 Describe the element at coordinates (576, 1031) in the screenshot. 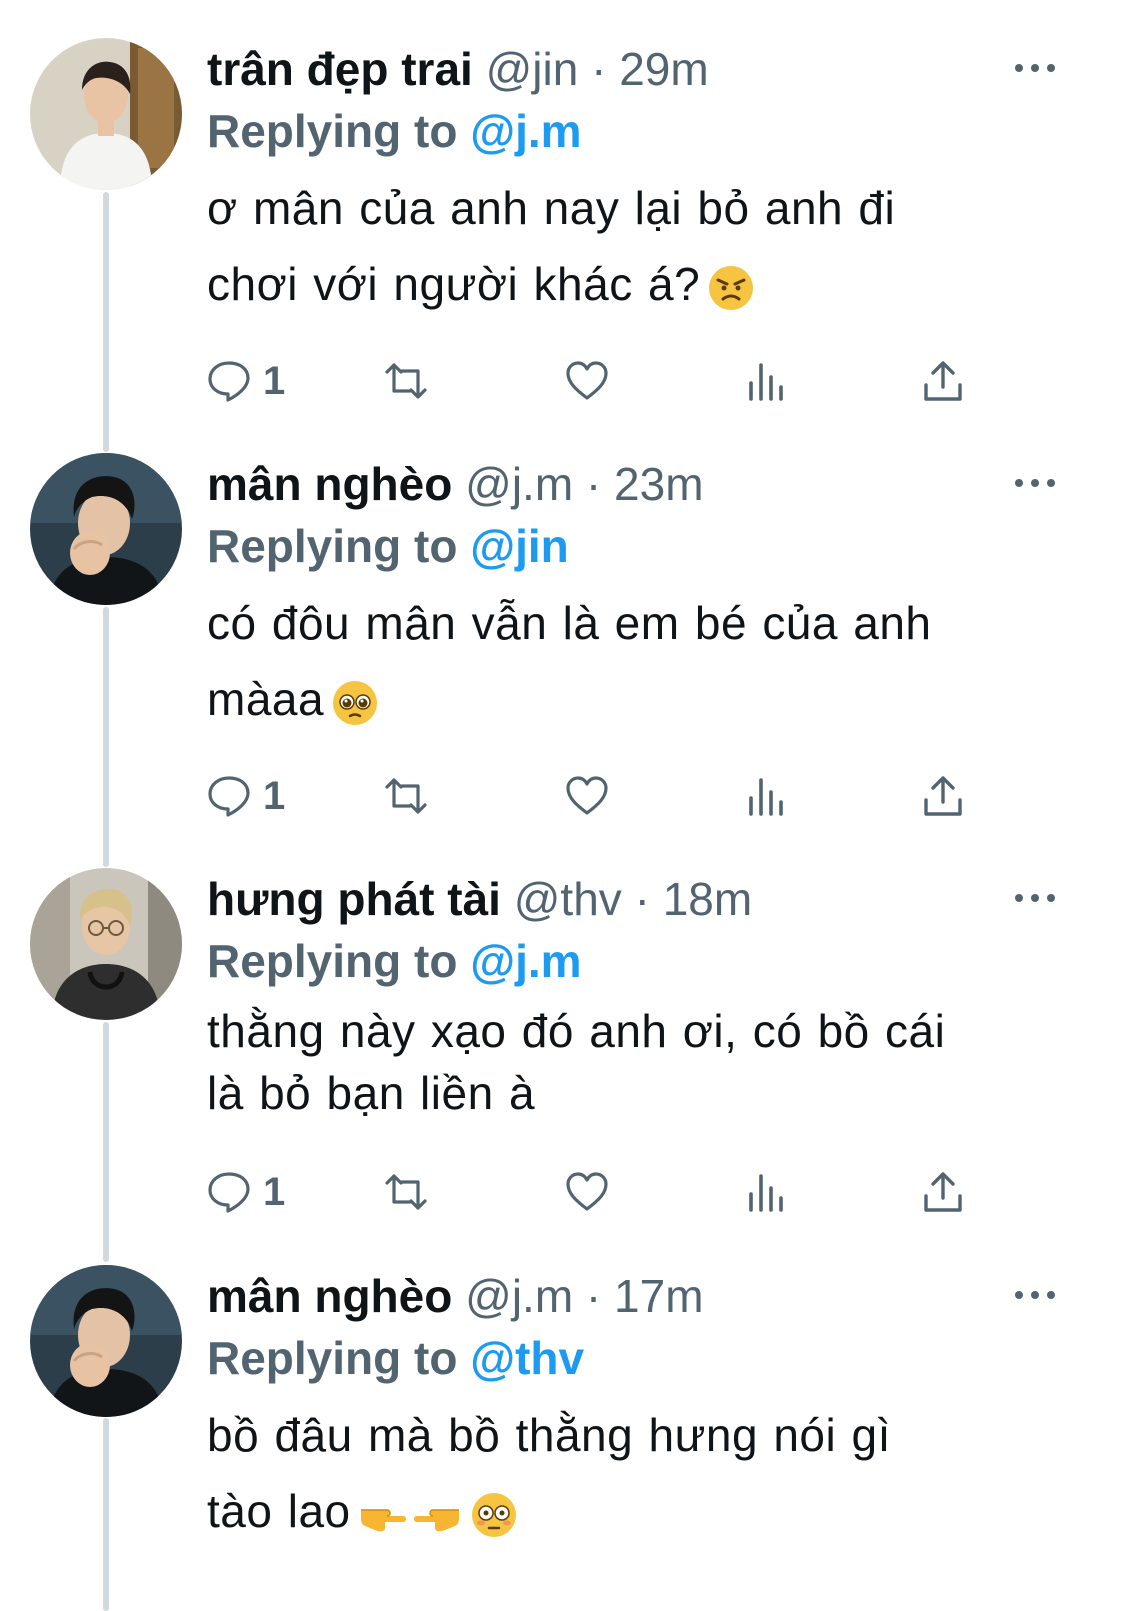

I see `tweet-text-line: thằng này xạo đó anh ơi, có bồ cái` at that location.